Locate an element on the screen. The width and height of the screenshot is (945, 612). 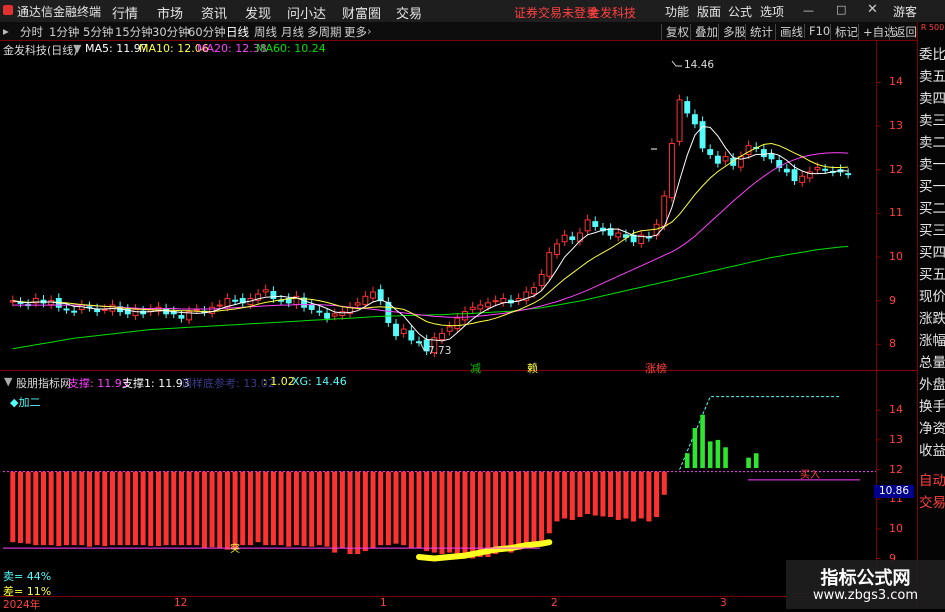
event-mark-jian: 减 is located at coordinates (475, 368).